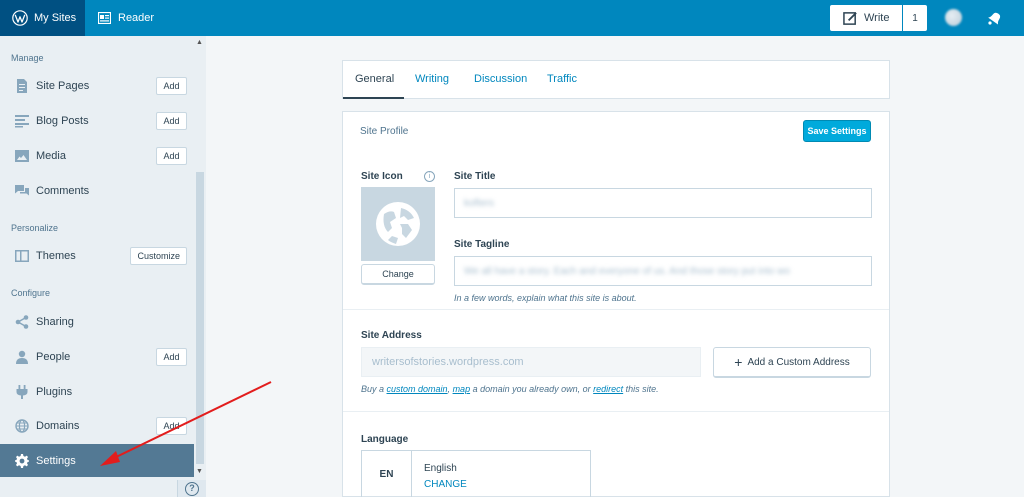 Image resolution: width=1024 pixels, height=497 pixels. What do you see at coordinates (915, 18) in the screenshot?
I see `drafts-count-button: 1` at bounding box center [915, 18].